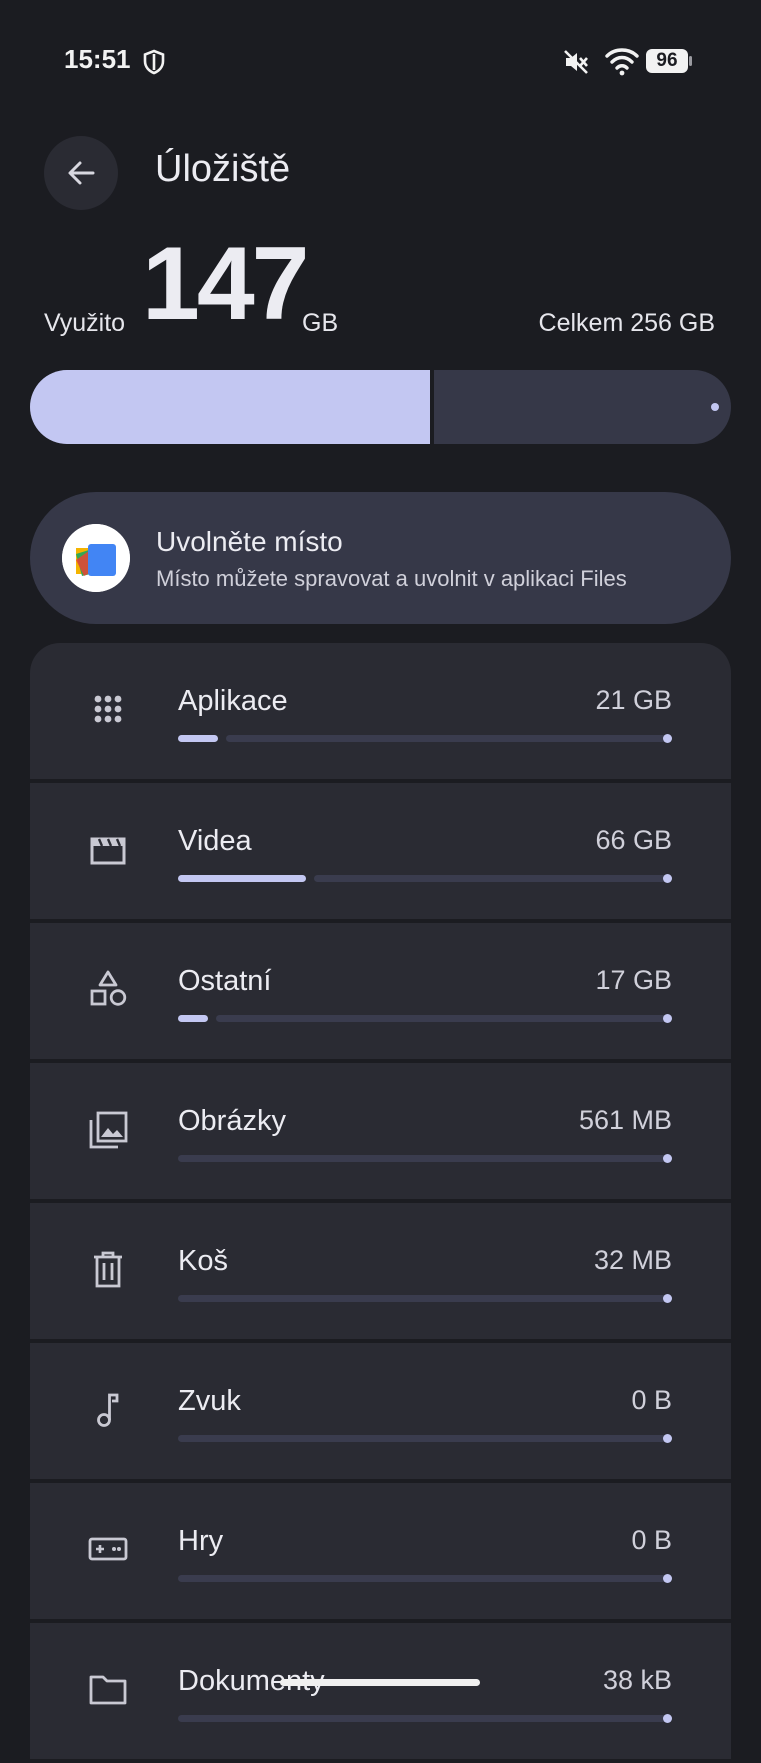 The width and height of the screenshot is (761, 1763). What do you see at coordinates (225, 981) in the screenshot?
I see `category-name: Ostatní` at bounding box center [225, 981].